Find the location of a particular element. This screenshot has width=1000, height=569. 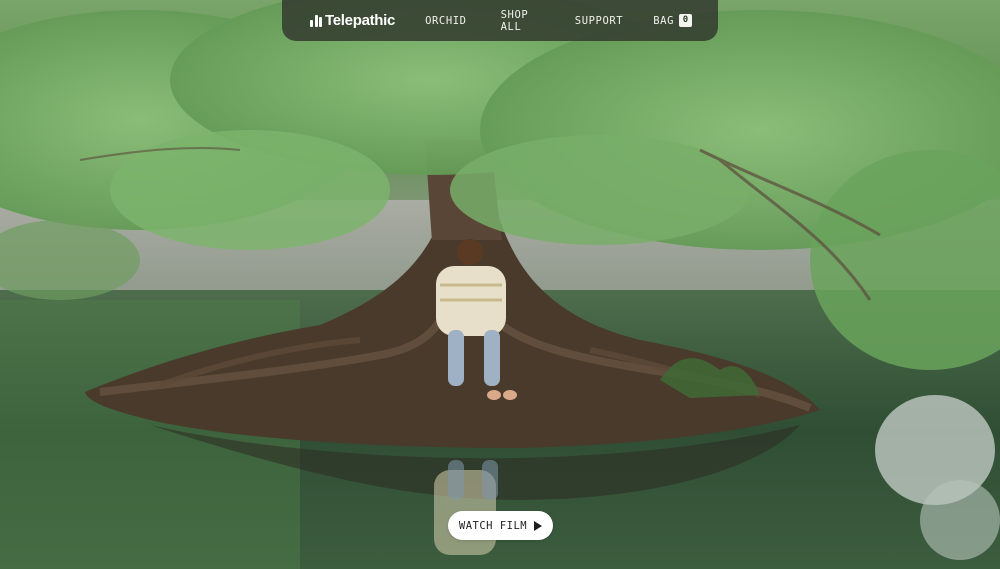

nav-link-shop-all: SHOP ALL is located at coordinates (521, 21).